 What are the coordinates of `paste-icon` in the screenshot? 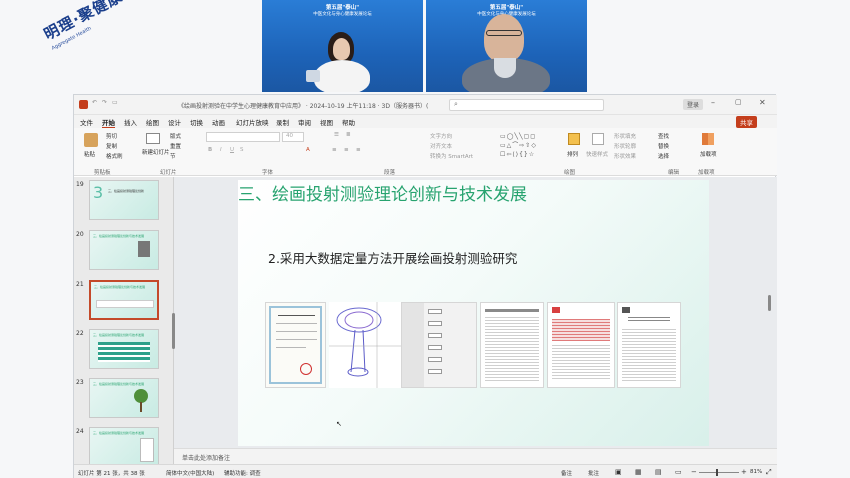 It's located at (91, 140).